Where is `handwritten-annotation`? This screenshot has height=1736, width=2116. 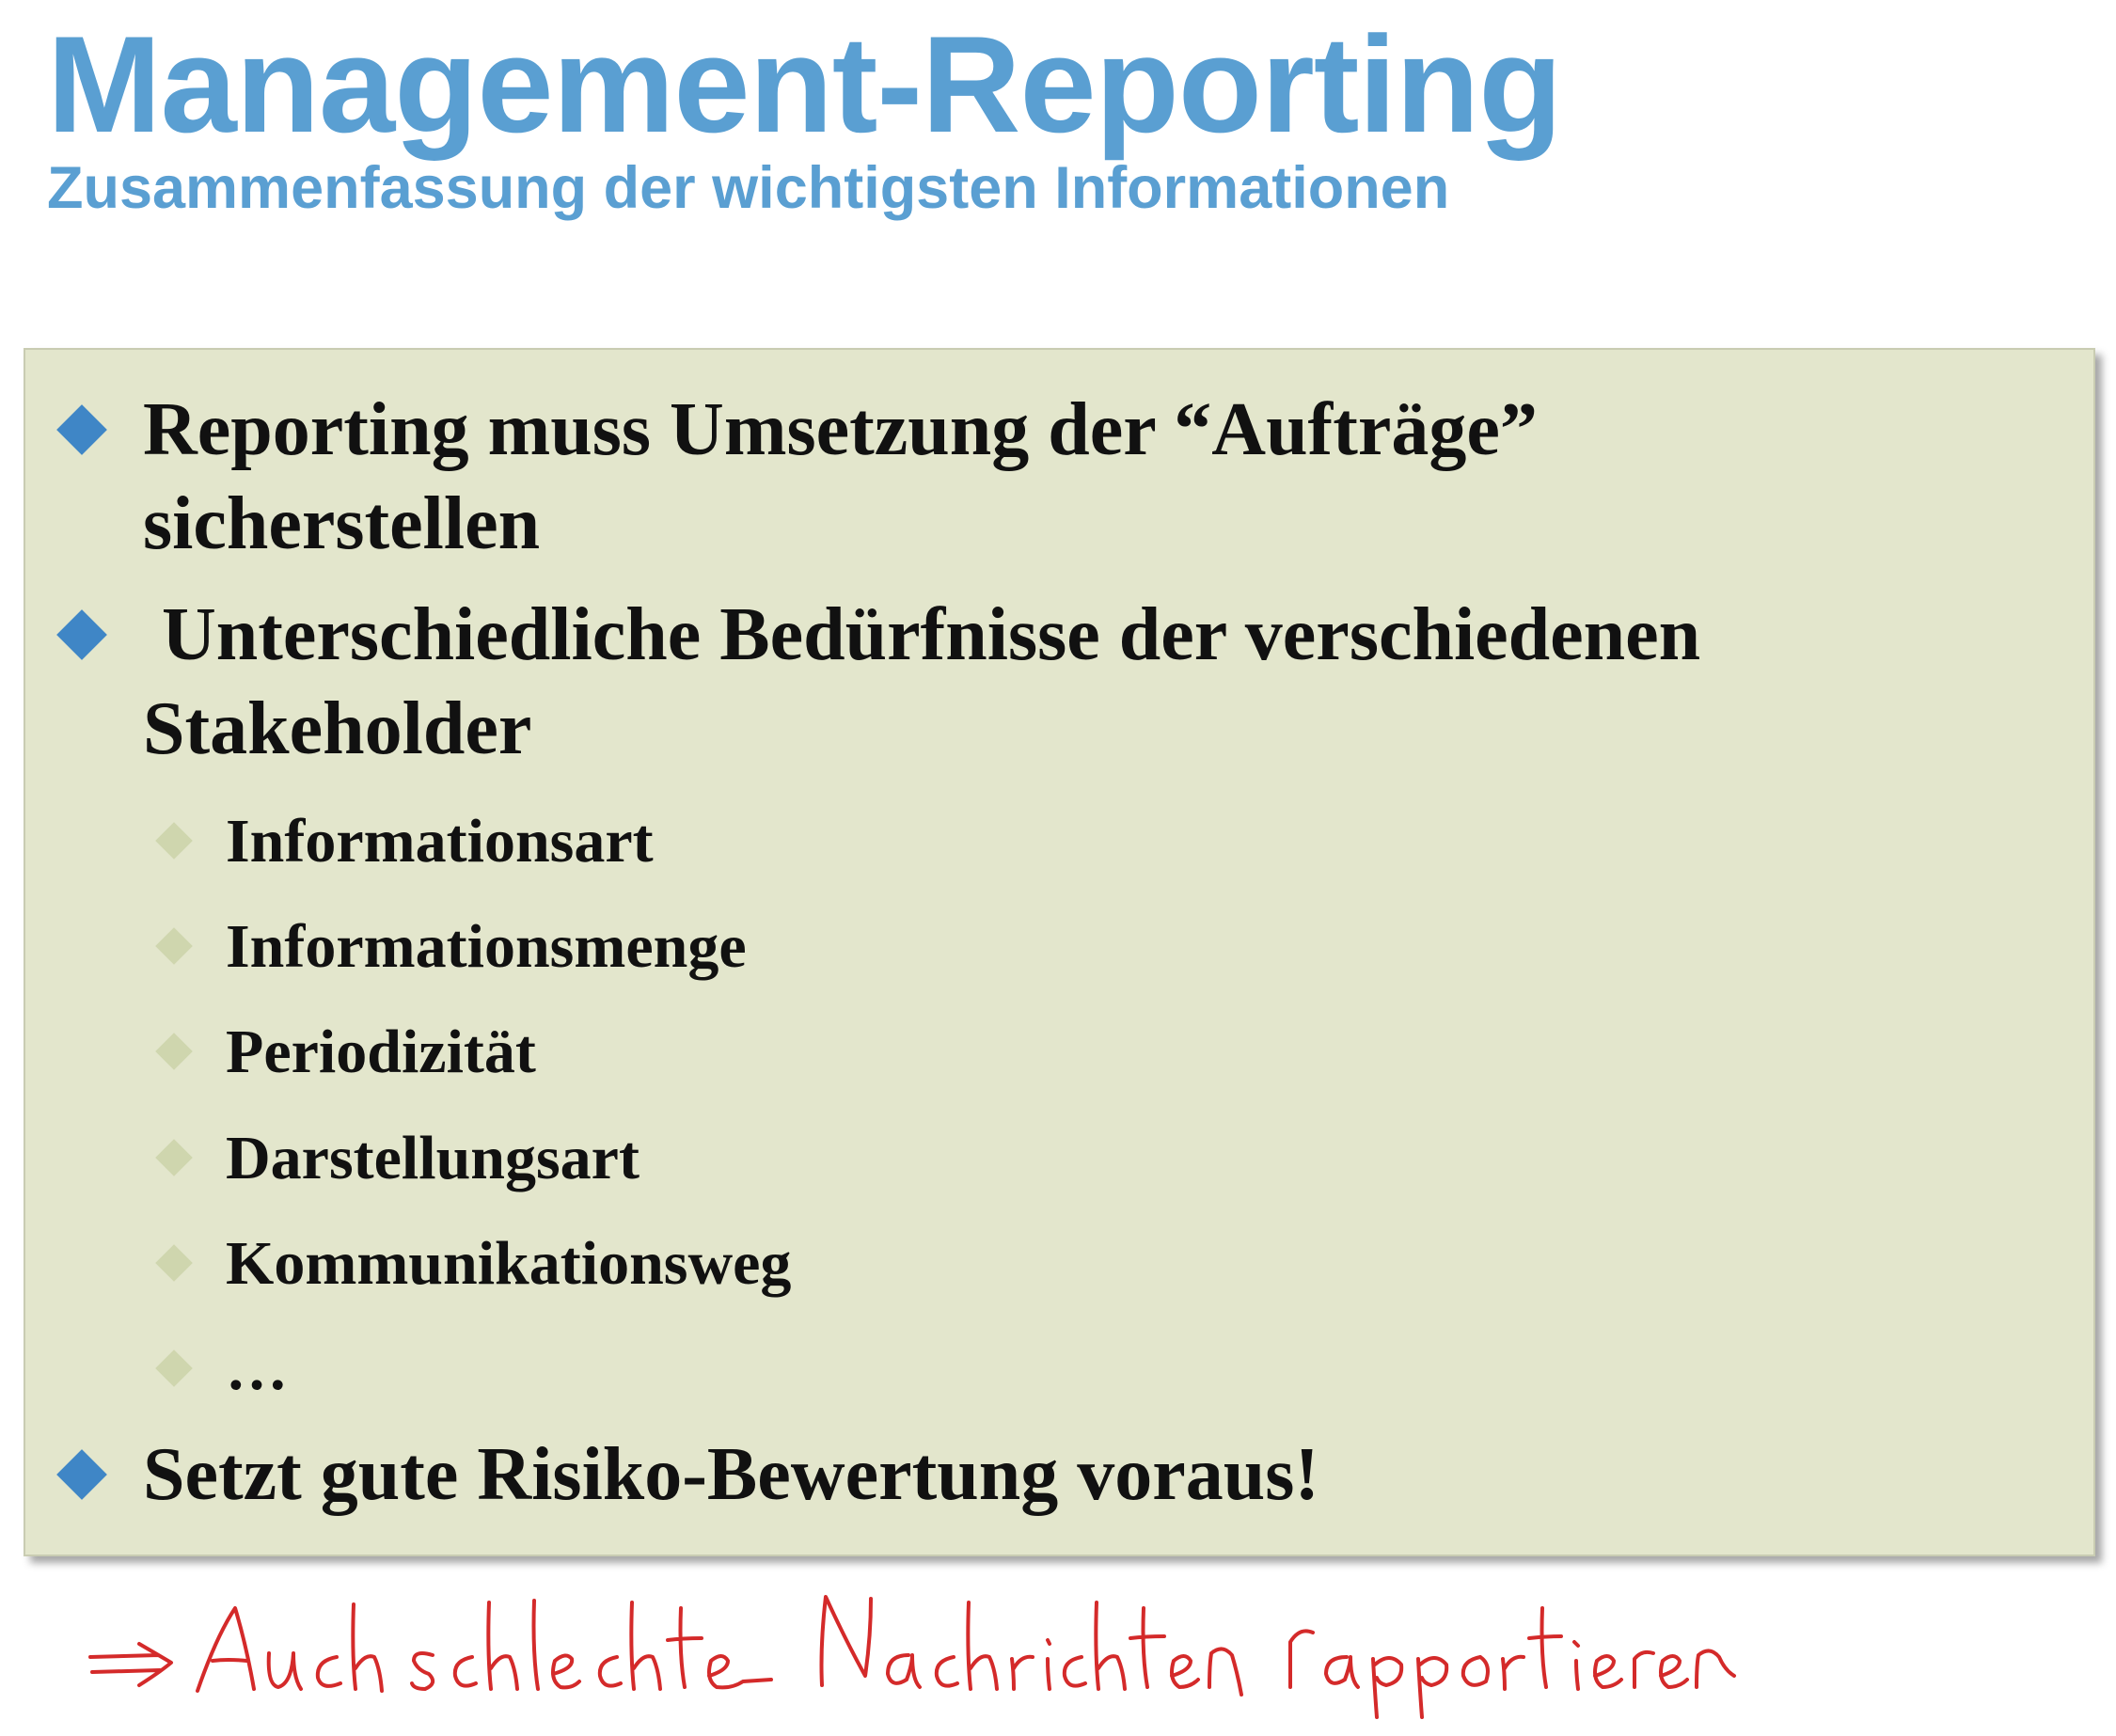
handwritten-annotation is located at coordinates (912, 1657).